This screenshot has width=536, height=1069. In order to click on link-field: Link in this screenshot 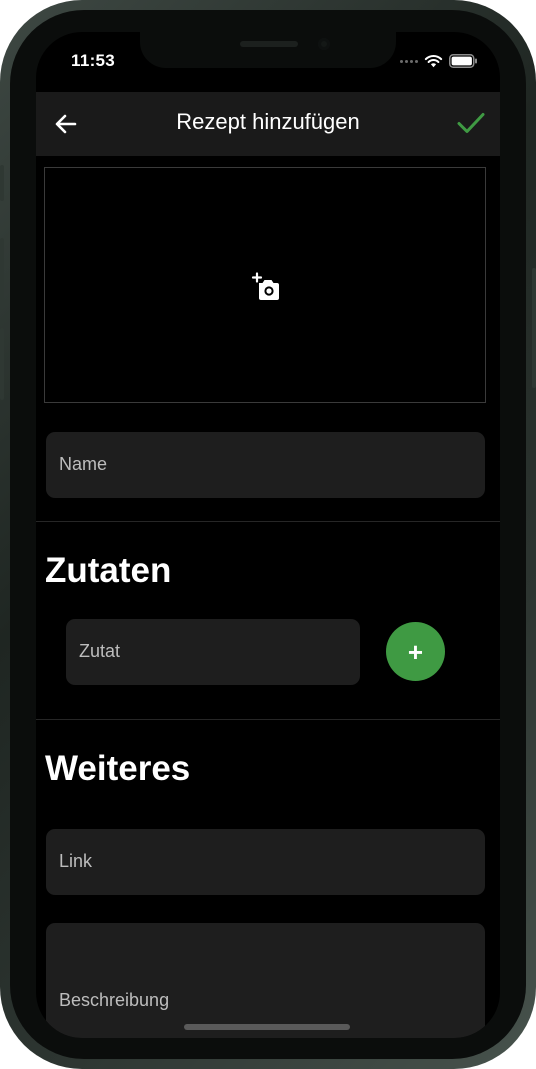, I will do `click(265, 862)`.